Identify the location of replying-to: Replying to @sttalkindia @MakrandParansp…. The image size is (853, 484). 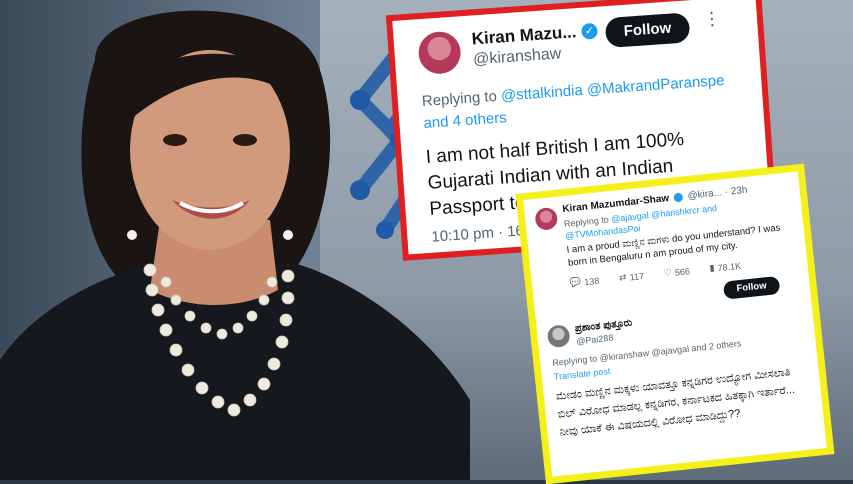
(581, 91).